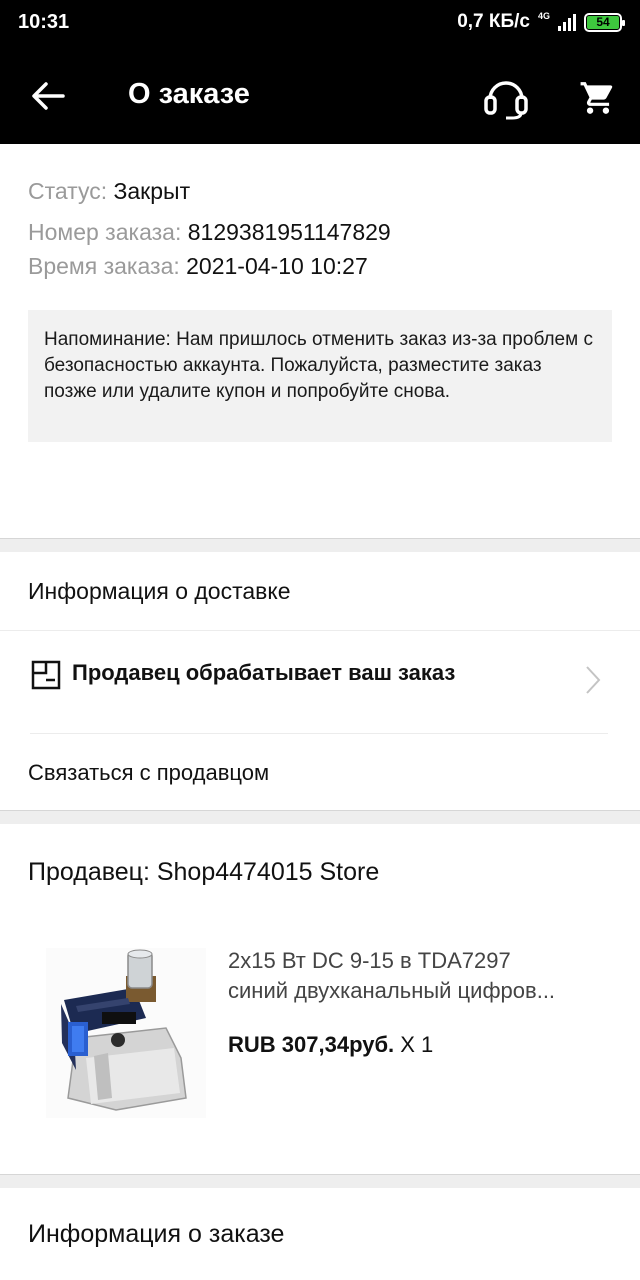 This screenshot has width=640, height=1280. I want to click on status-right-group: 0,7 КБ/с 4G 54, so click(541, 21).